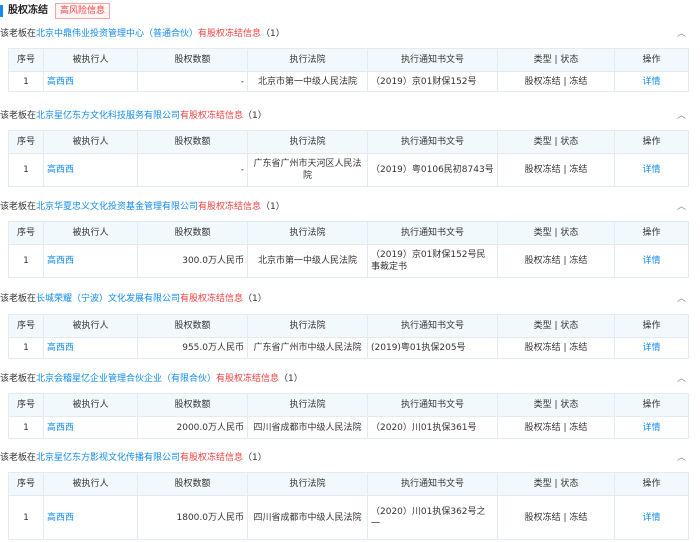  Describe the element at coordinates (117, 207) in the screenshot. I see `company-link: 北京华夏忠义文化投资基金管理有限公司` at that location.